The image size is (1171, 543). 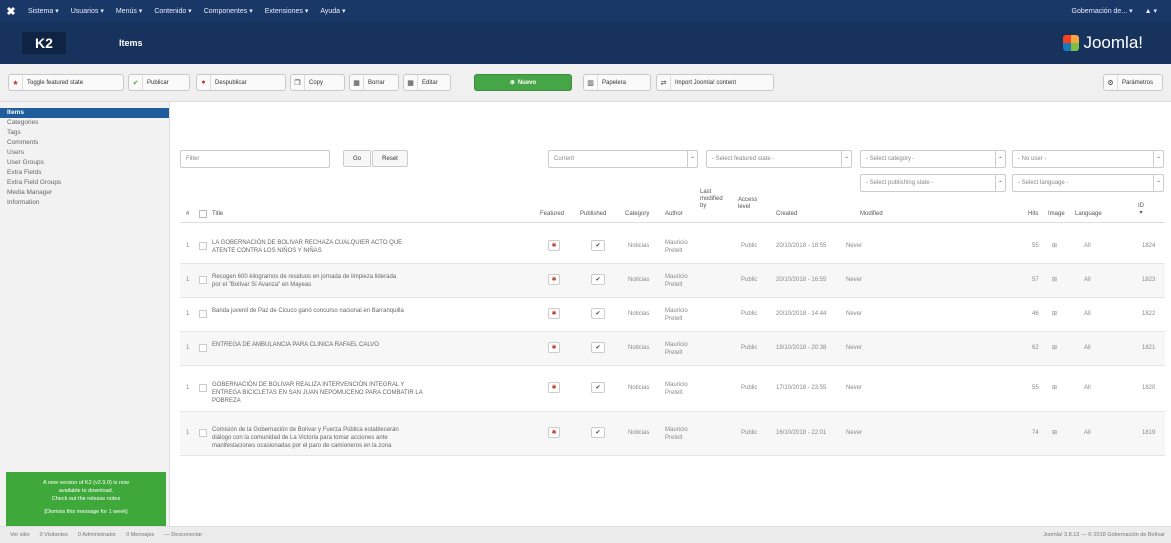 What do you see at coordinates (637, 214) in the screenshot?
I see `col-category: Category` at bounding box center [637, 214].